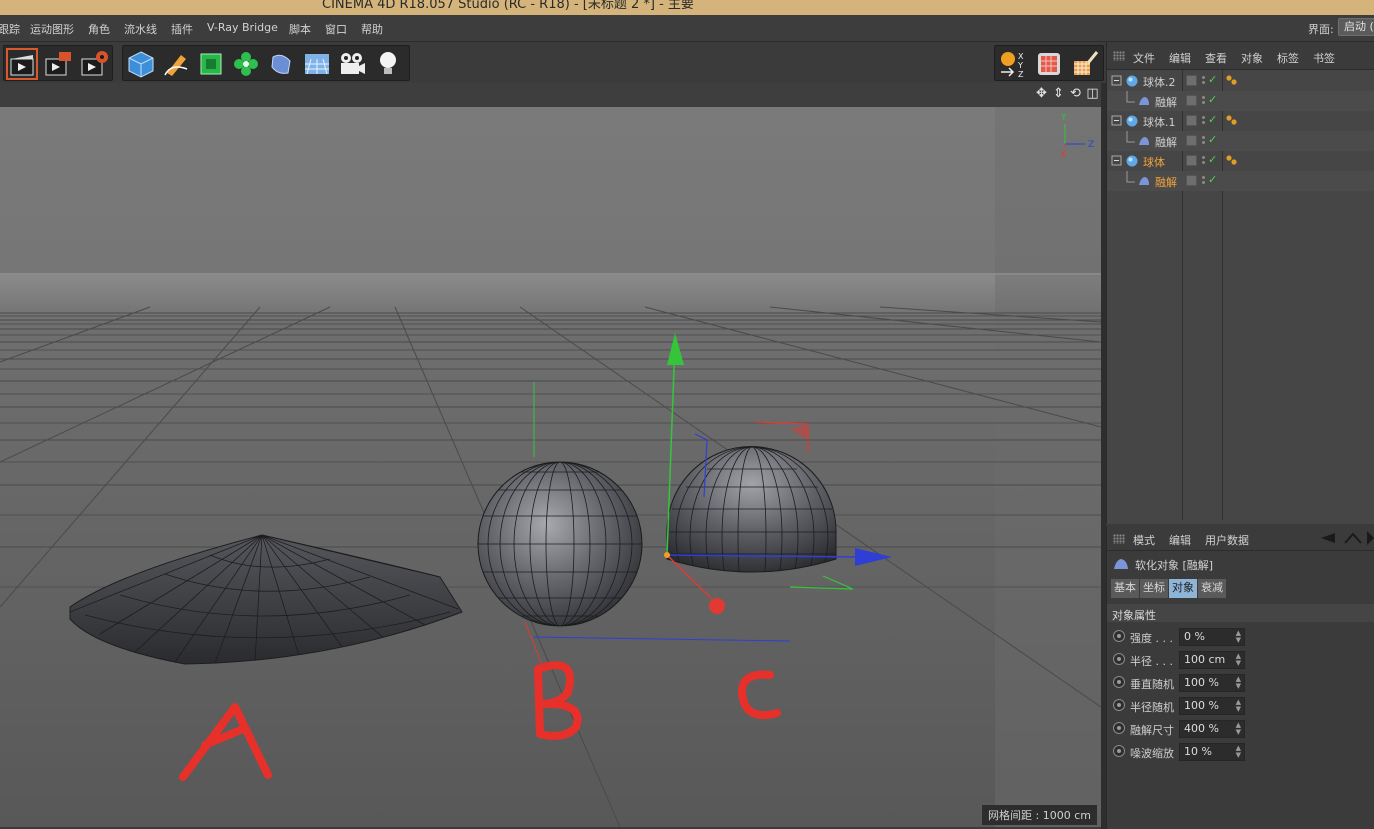 The height and width of the screenshot is (829, 1374). Describe the element at coordinates (1212, 588) in the screenshot. I see `tab-falloff: 衰减` at that location.